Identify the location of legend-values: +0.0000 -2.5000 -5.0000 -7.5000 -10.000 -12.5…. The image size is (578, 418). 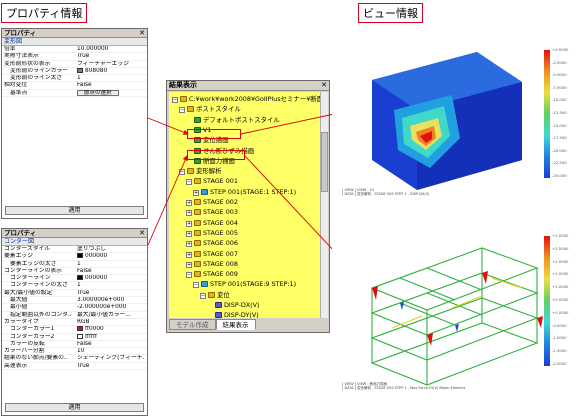
(560, 117).